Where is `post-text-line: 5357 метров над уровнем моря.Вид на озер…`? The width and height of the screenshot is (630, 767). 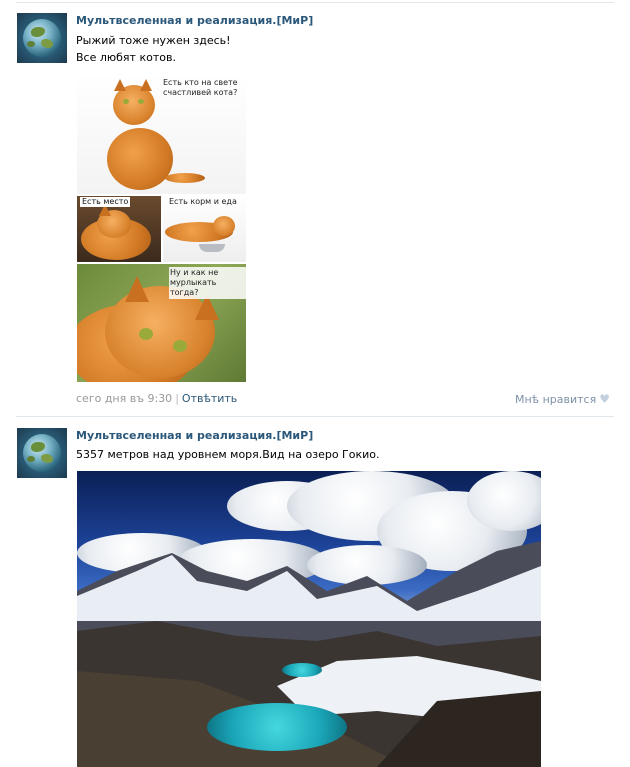 post-text-line: 5357 метров над уровнем моря.Вид на озер… is located at coordinates (228, 454).